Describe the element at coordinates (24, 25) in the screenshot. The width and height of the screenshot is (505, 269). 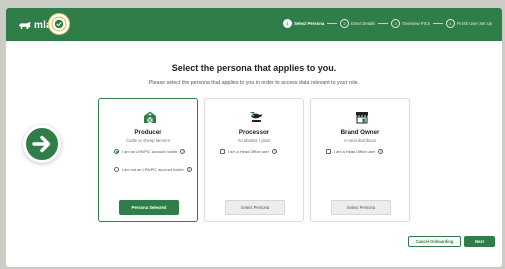
I see `cow-icon` at that location.